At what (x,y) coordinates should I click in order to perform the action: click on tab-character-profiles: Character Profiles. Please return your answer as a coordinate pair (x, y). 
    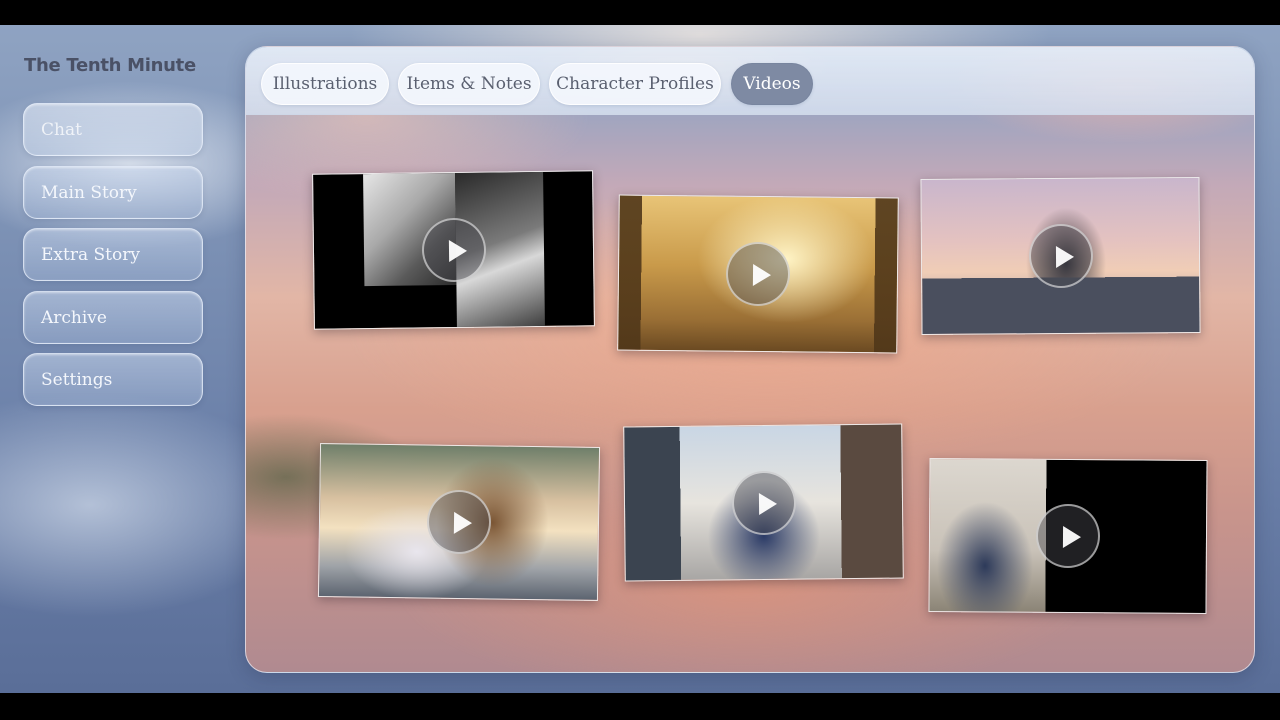
    Looking at the image, I should click on (635, 84).